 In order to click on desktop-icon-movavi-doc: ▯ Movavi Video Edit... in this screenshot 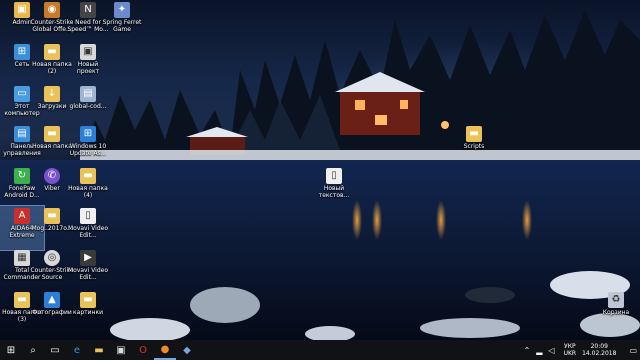, I will do `click(88, 228)`.